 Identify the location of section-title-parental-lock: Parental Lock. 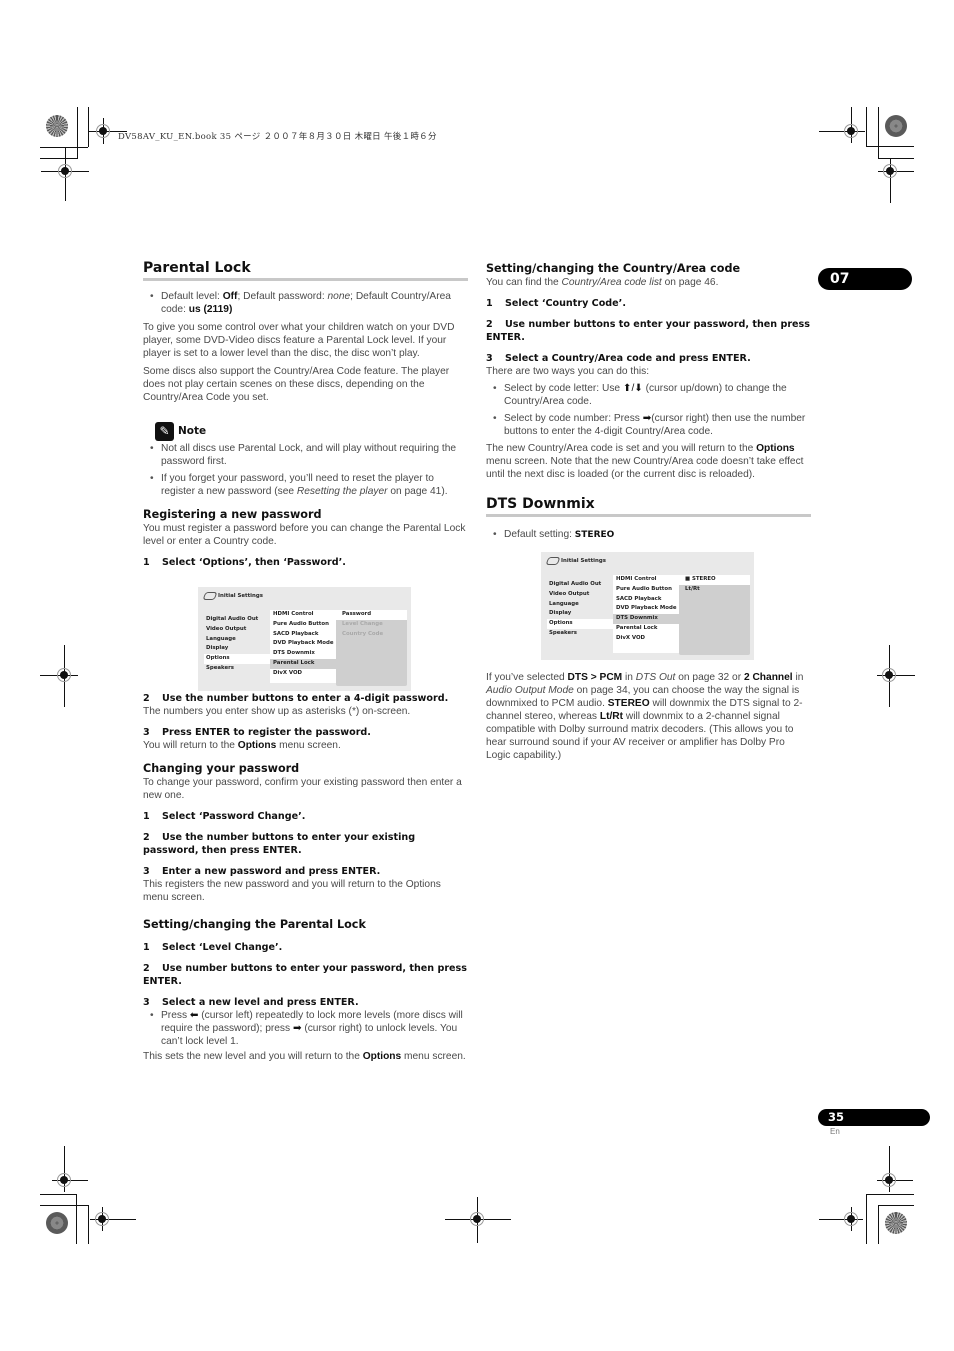
(305, 271).